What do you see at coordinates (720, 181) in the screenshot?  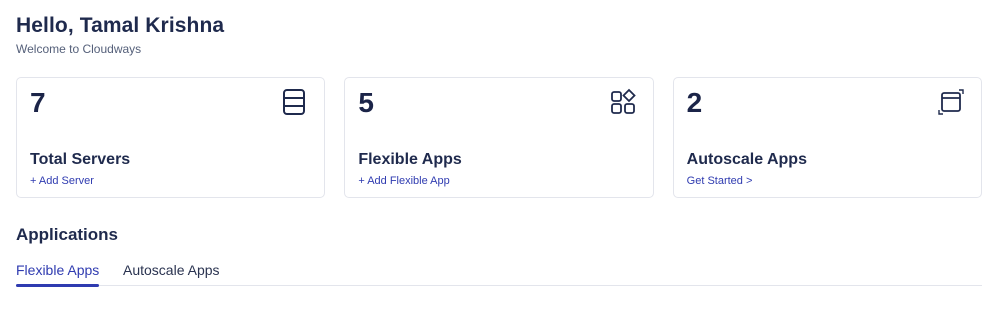 I see `get-started-link: Get Started >` at bounding box center [720, 181].